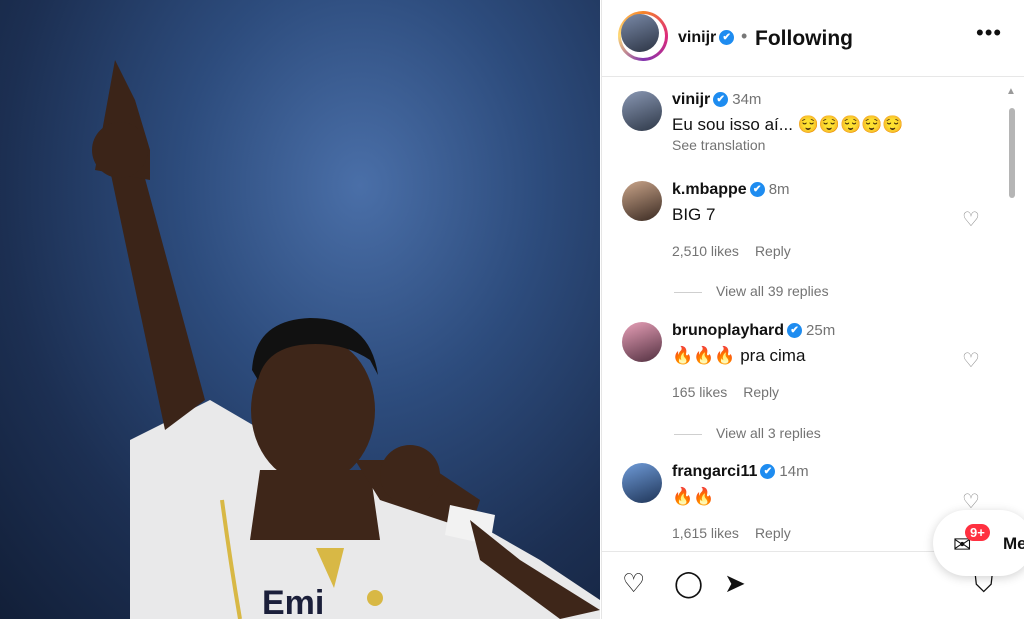 This screenshot has width=1024, height=620. Describe the element at coordinates (739, 355) in the screenshot. I see `comment-text: 🔥🔥🔥 pra cima` at that location.